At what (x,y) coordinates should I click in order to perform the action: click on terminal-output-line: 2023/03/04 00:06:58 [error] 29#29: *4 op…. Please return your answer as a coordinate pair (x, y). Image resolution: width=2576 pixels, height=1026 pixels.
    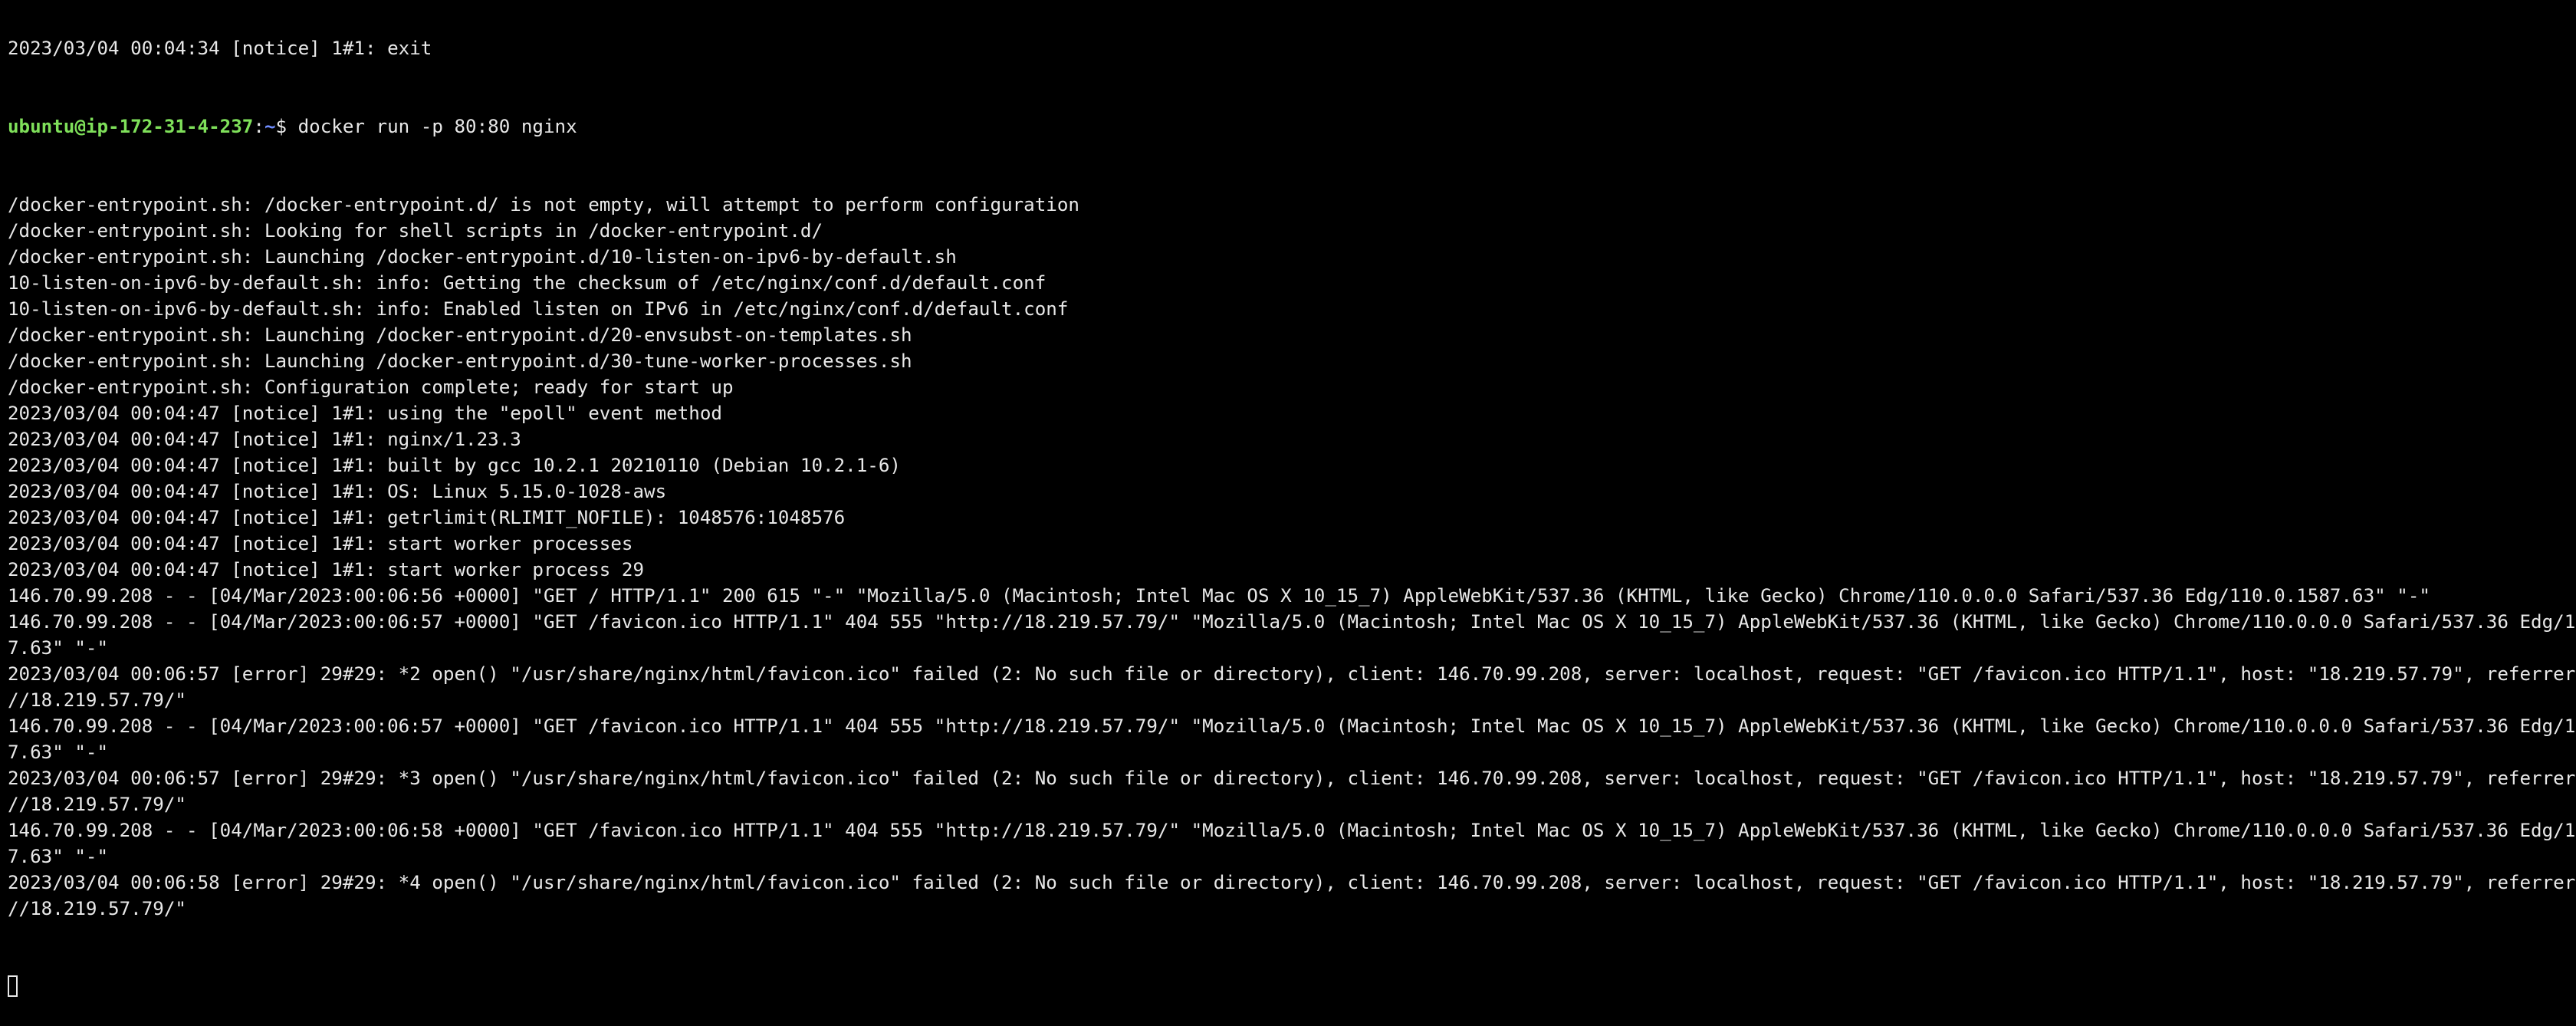
    Looking at the image, I should click on (1292, 882).